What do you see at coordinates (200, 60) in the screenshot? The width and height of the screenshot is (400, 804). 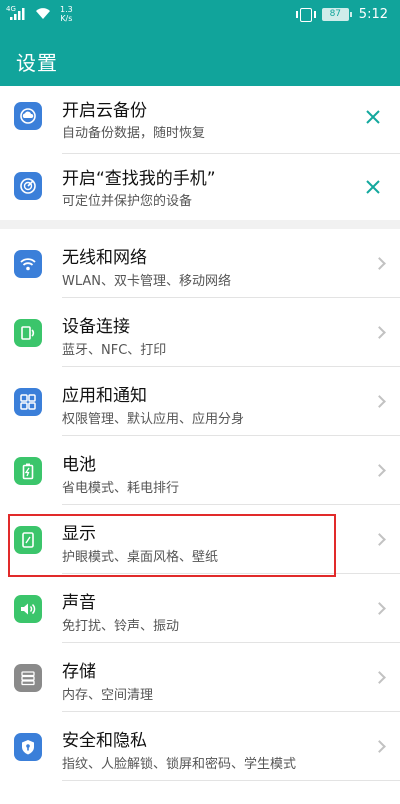 I see `app-bar: 设置` at bounding box center [200, 60].